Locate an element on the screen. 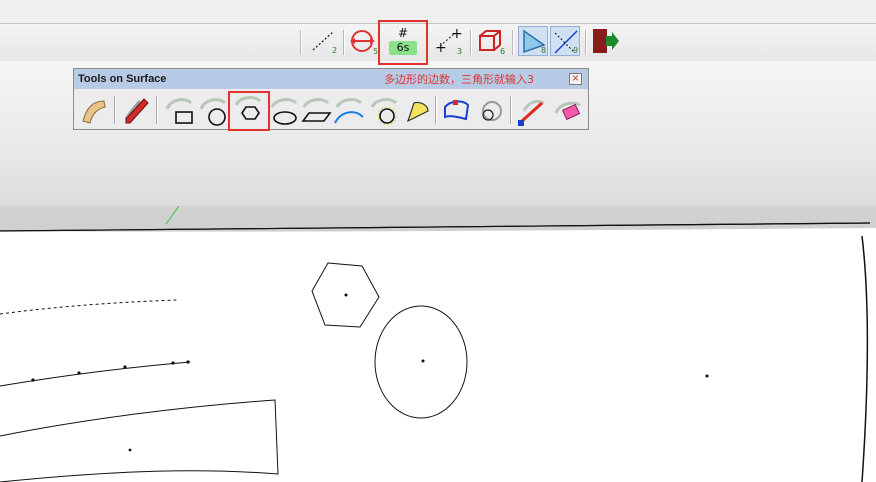 This screenshot has height=482, width=876. axis-badge: 9 is located at coordinates (576, 50).